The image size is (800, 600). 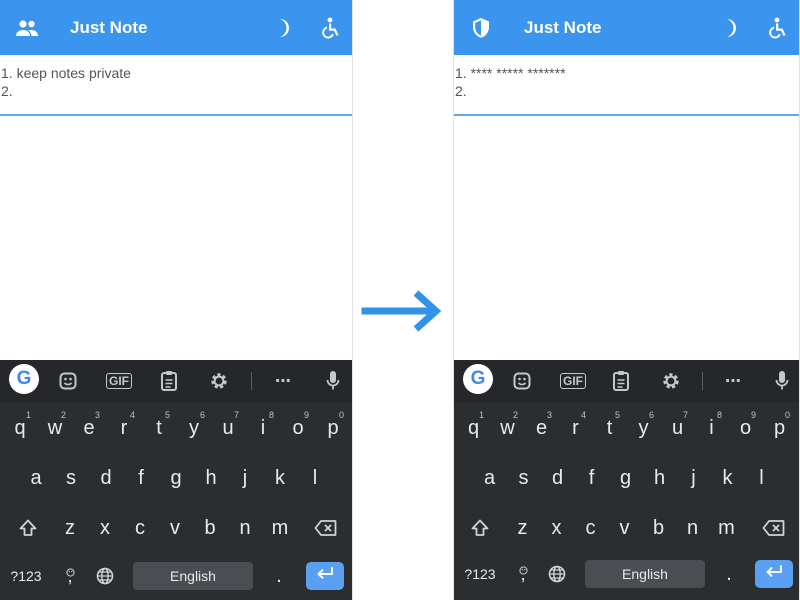 I want to click on key-row-1: q1 w2 e3 r4 t5 y6 u7 i8 o9 p0, so click(x=176, y=433).